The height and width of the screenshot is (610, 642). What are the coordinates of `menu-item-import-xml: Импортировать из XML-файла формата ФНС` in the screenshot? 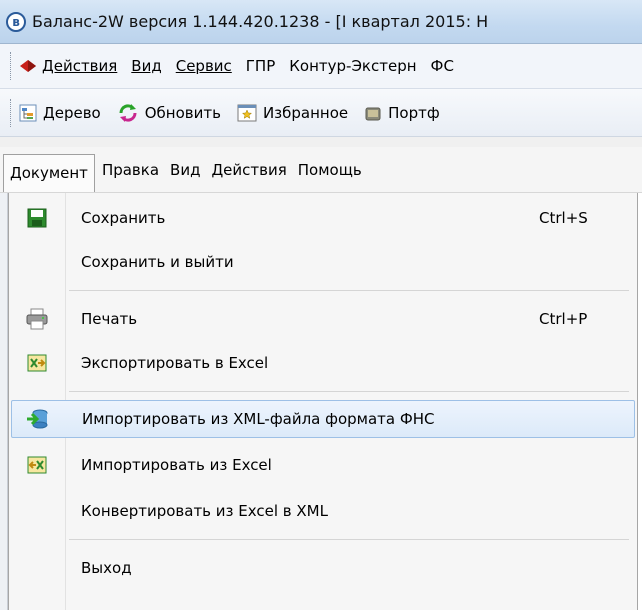 It's located at (323, 419).